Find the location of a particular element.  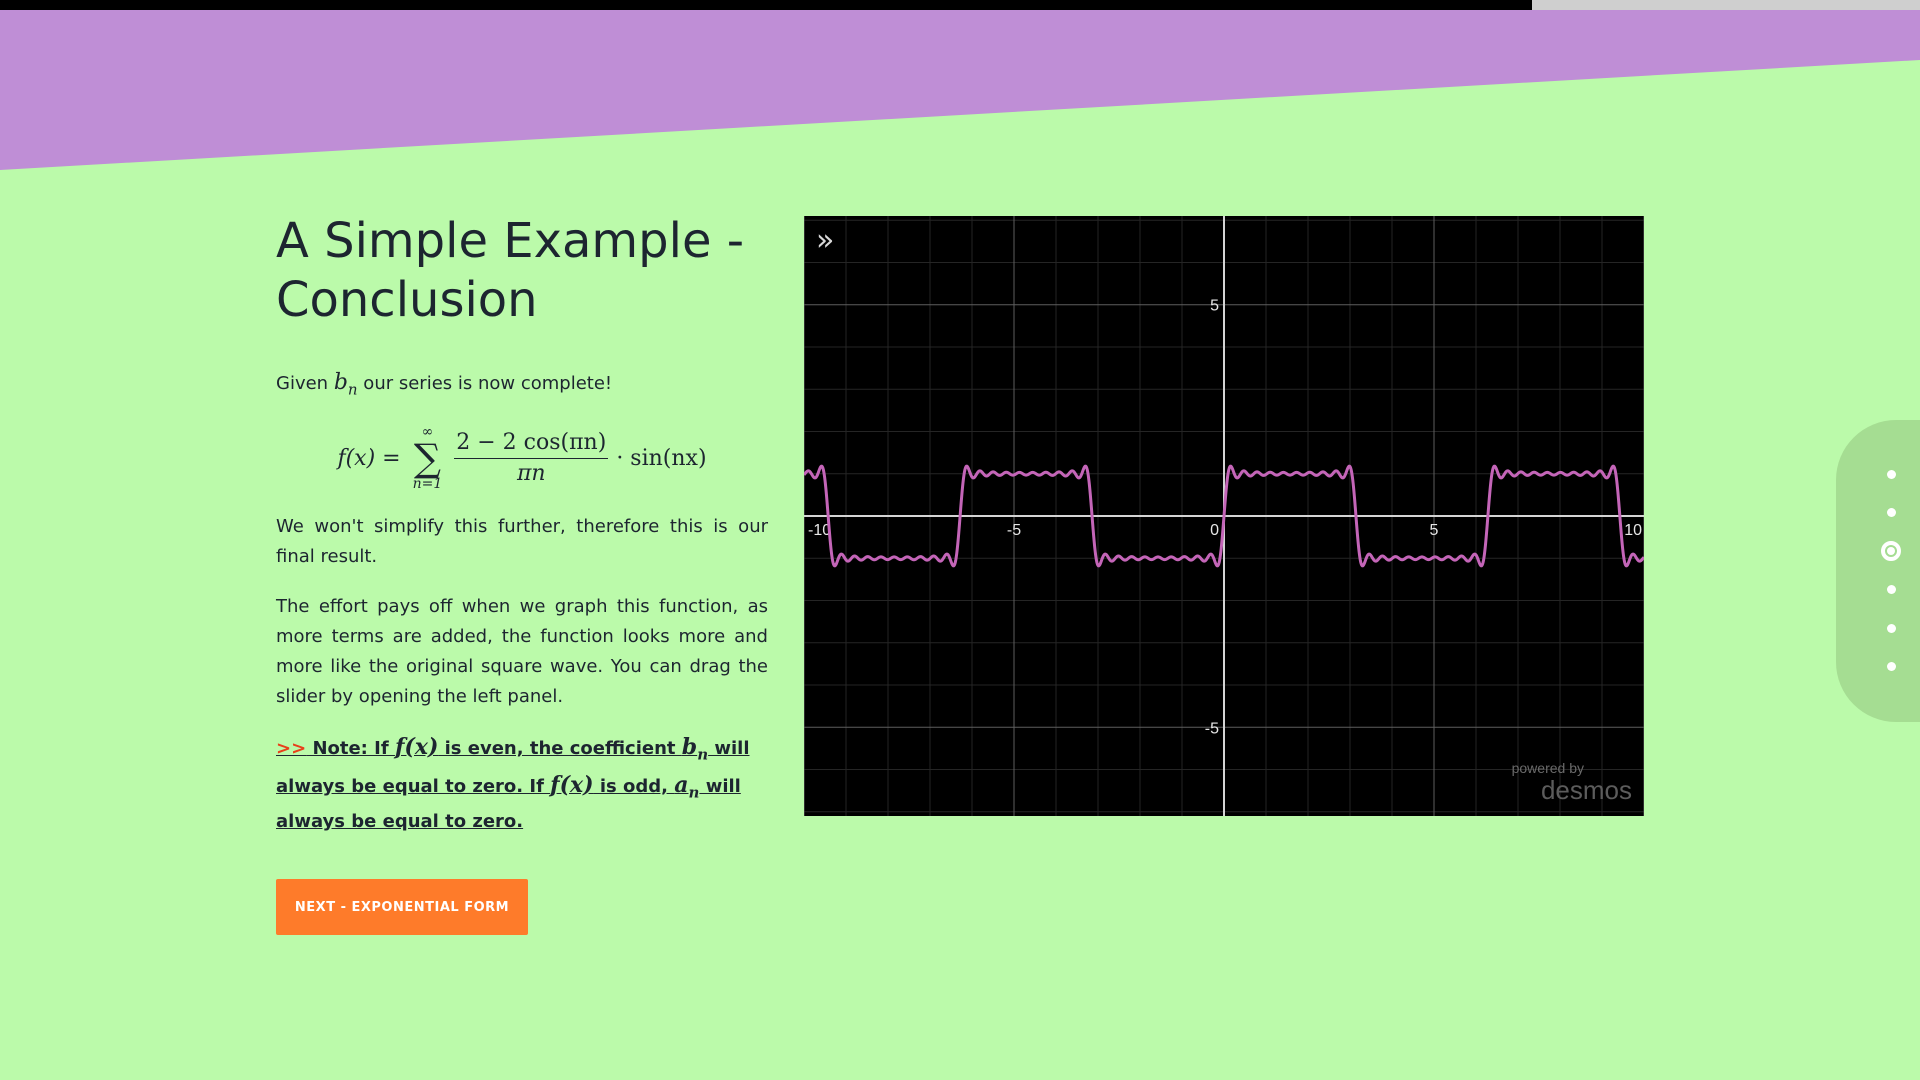

presentation-progress-track is located at coordinates (960, 5).